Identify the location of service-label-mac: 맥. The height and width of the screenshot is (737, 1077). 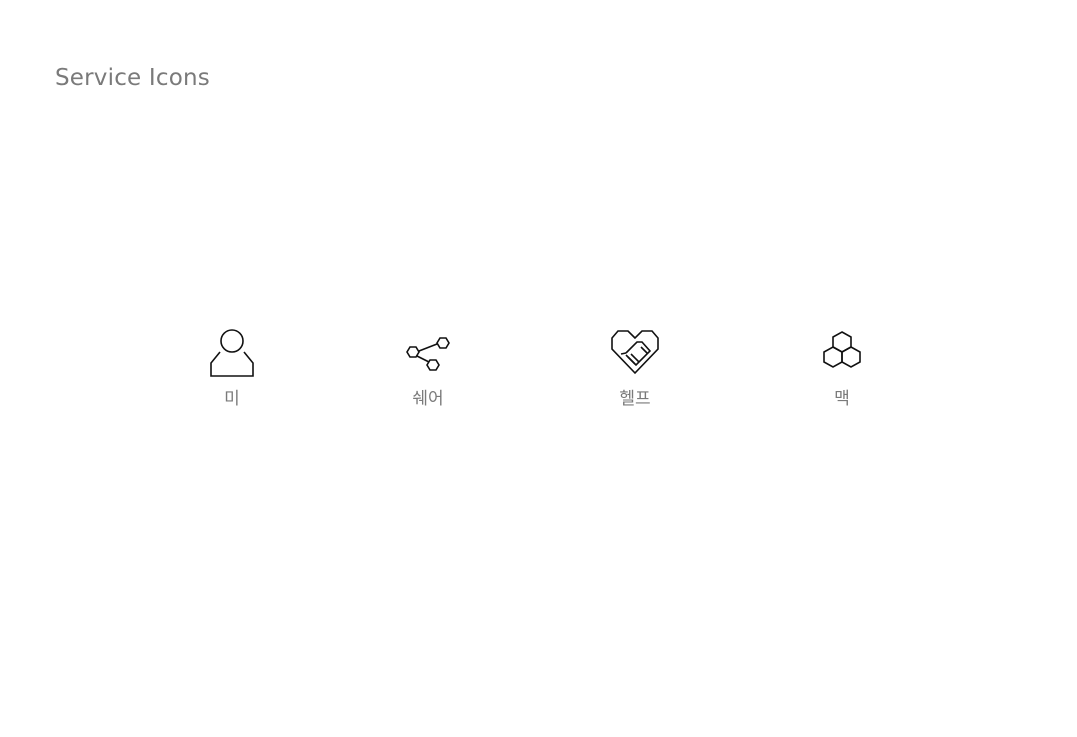
(842, 399).